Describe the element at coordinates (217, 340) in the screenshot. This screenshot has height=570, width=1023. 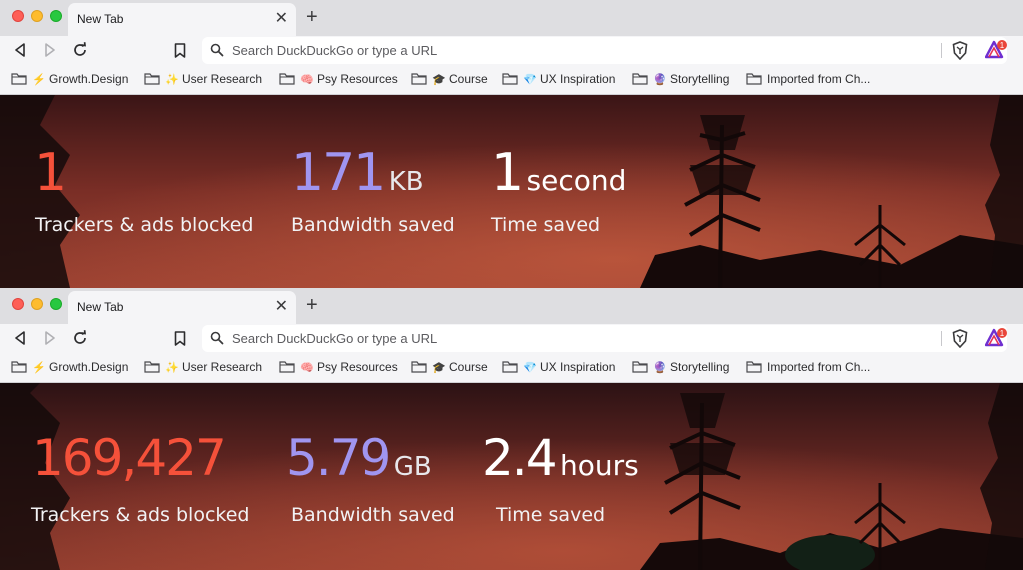
I see `search-icon` at that location.